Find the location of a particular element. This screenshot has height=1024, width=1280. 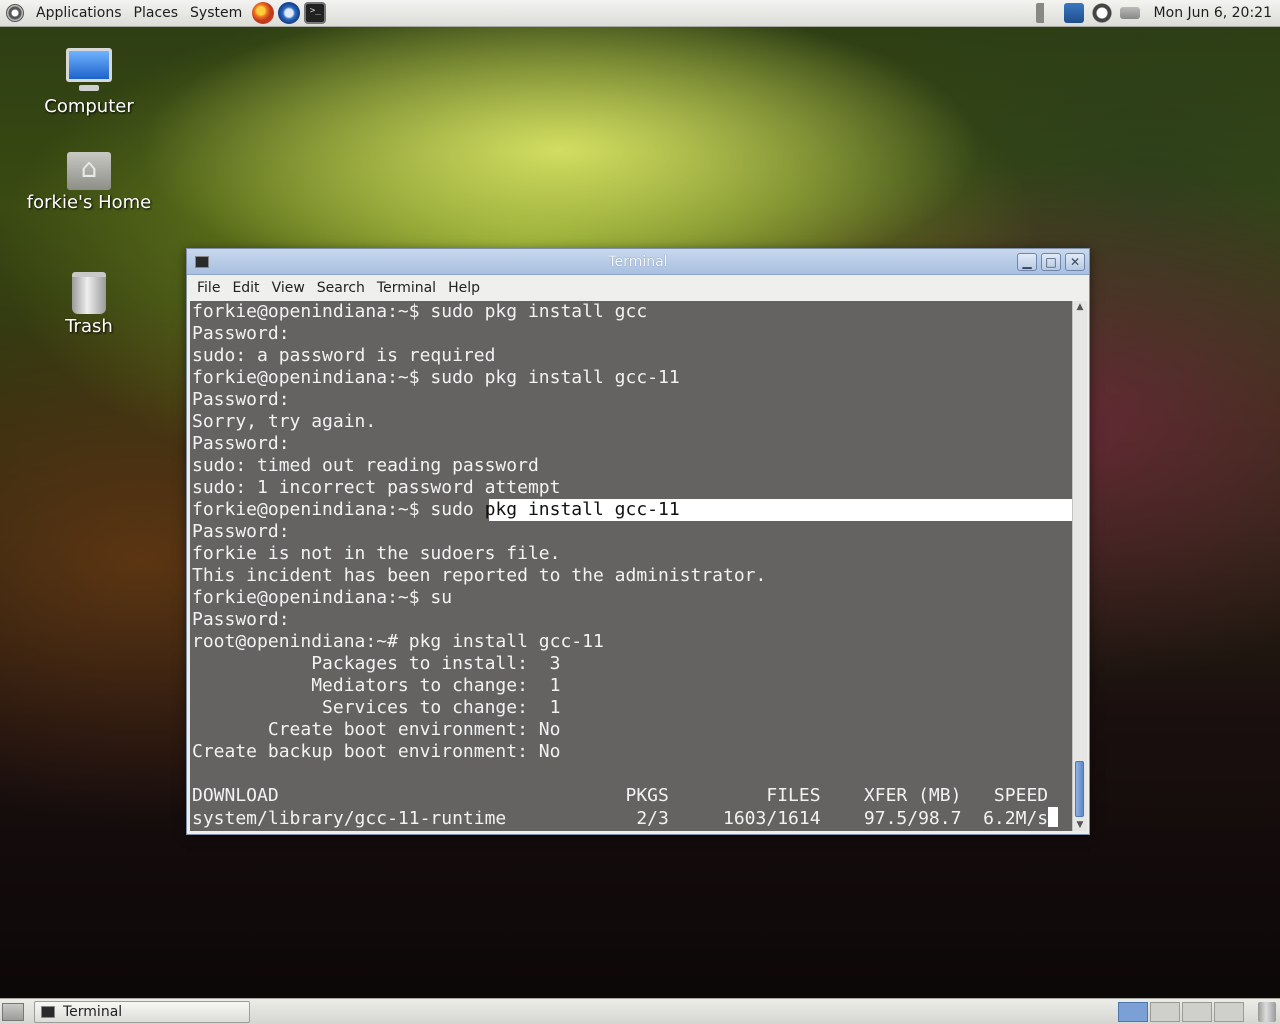

menu-file: File is located at coordinates (208, 288).